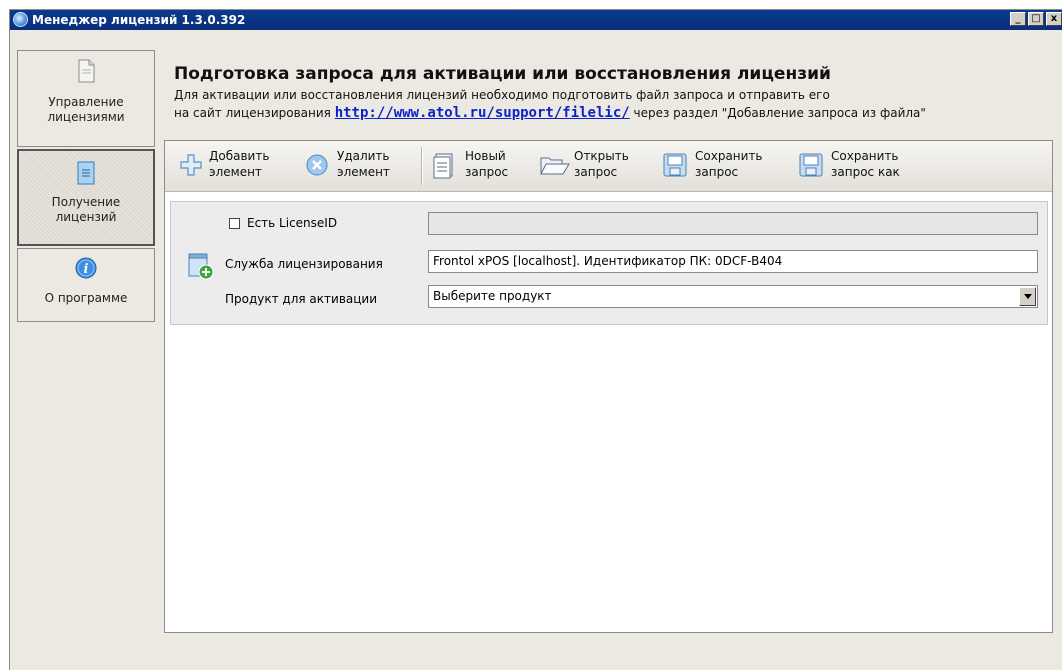  Describe the element at coordinates (304, 264) in the screenshot. I see `service-label: Служба лицензирования` at that location.